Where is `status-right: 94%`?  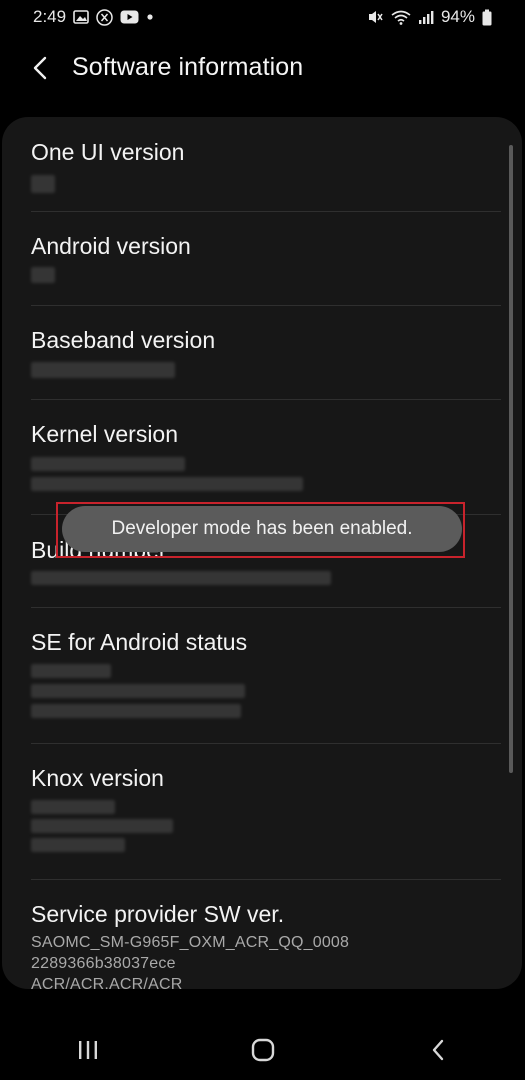
status-right: 94% is located at coordinates (429, 17).